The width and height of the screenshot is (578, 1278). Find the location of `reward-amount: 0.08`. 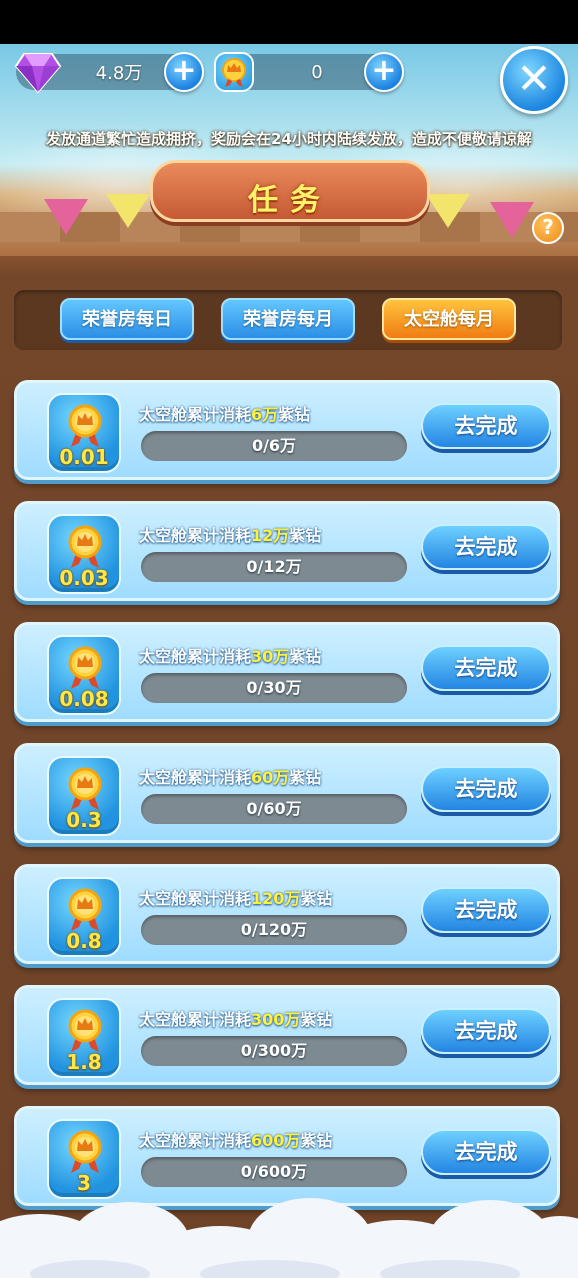

reward-amount: 0.08 is located at coordinates (84, 699).